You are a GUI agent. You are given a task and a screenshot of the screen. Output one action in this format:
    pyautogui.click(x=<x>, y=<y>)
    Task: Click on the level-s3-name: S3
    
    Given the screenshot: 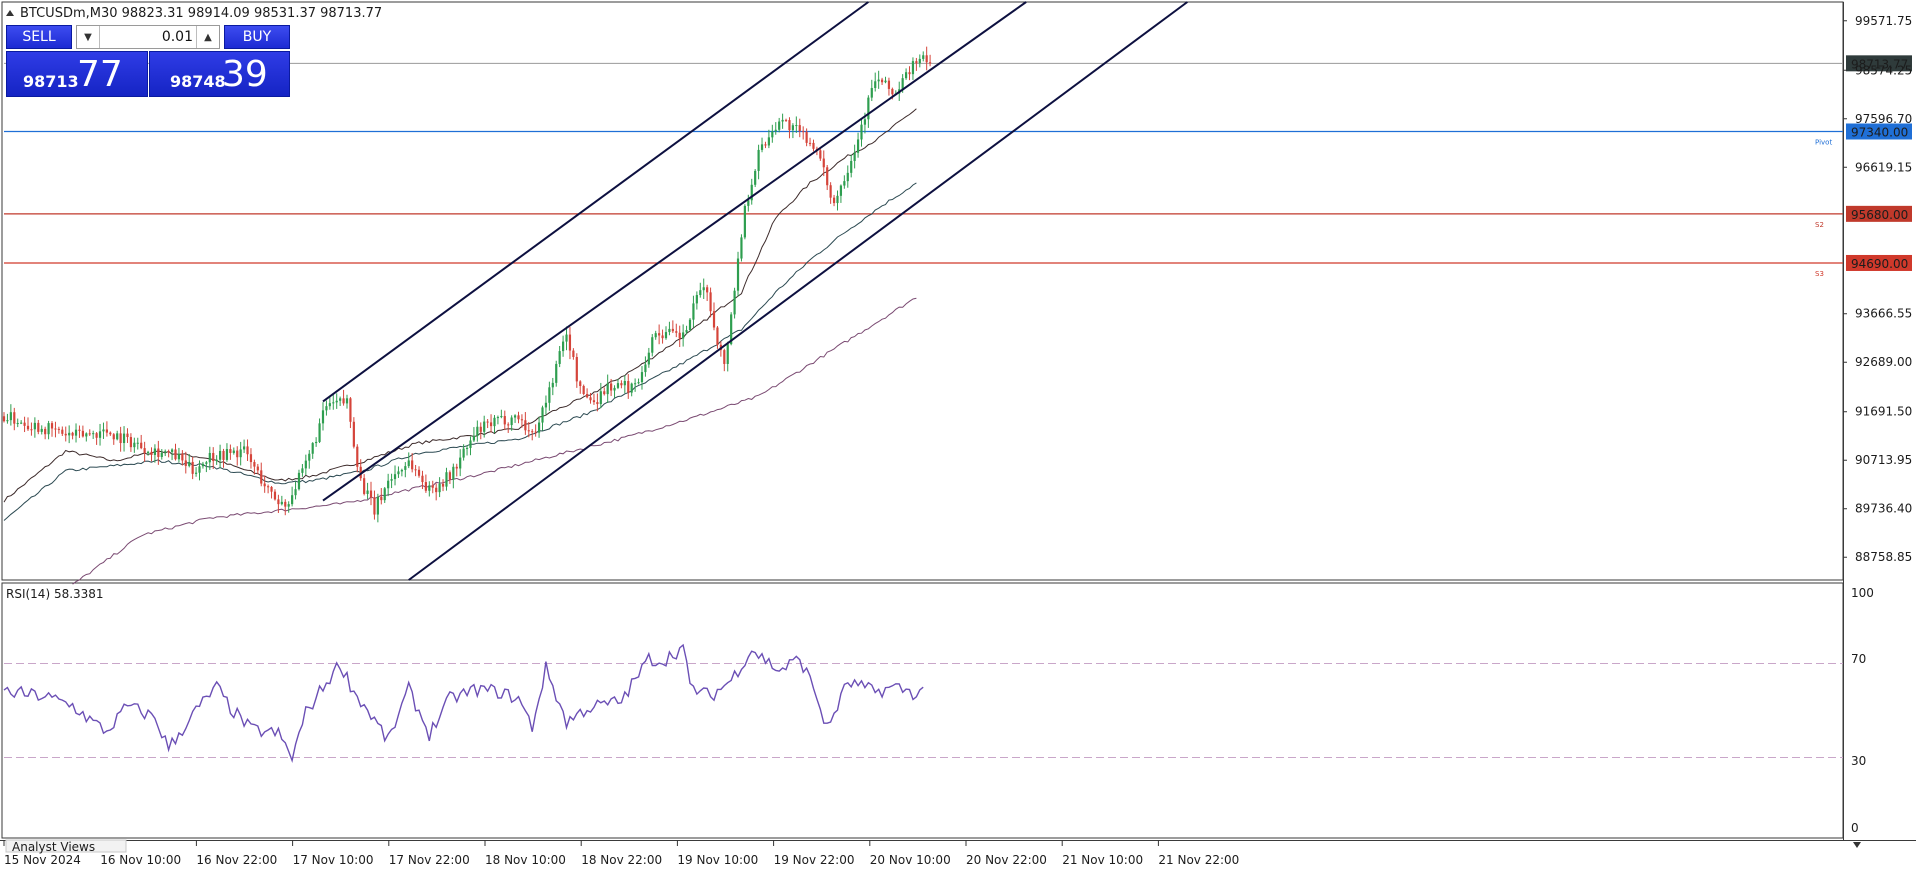 What is the action you would take?
    pyautogui.click(x=1819, y=274)
    